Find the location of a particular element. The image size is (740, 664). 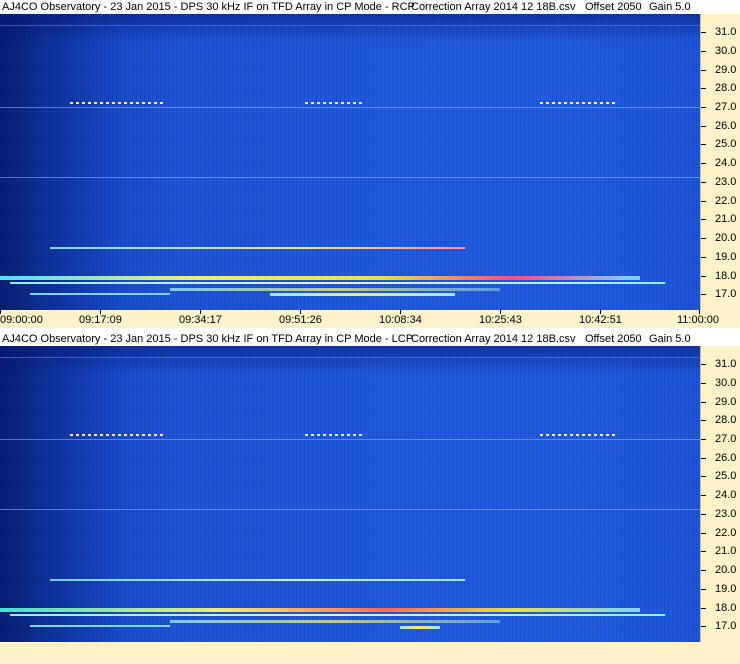

rcp-gain: Gain 5.0 is located at coordinates (670, 7).